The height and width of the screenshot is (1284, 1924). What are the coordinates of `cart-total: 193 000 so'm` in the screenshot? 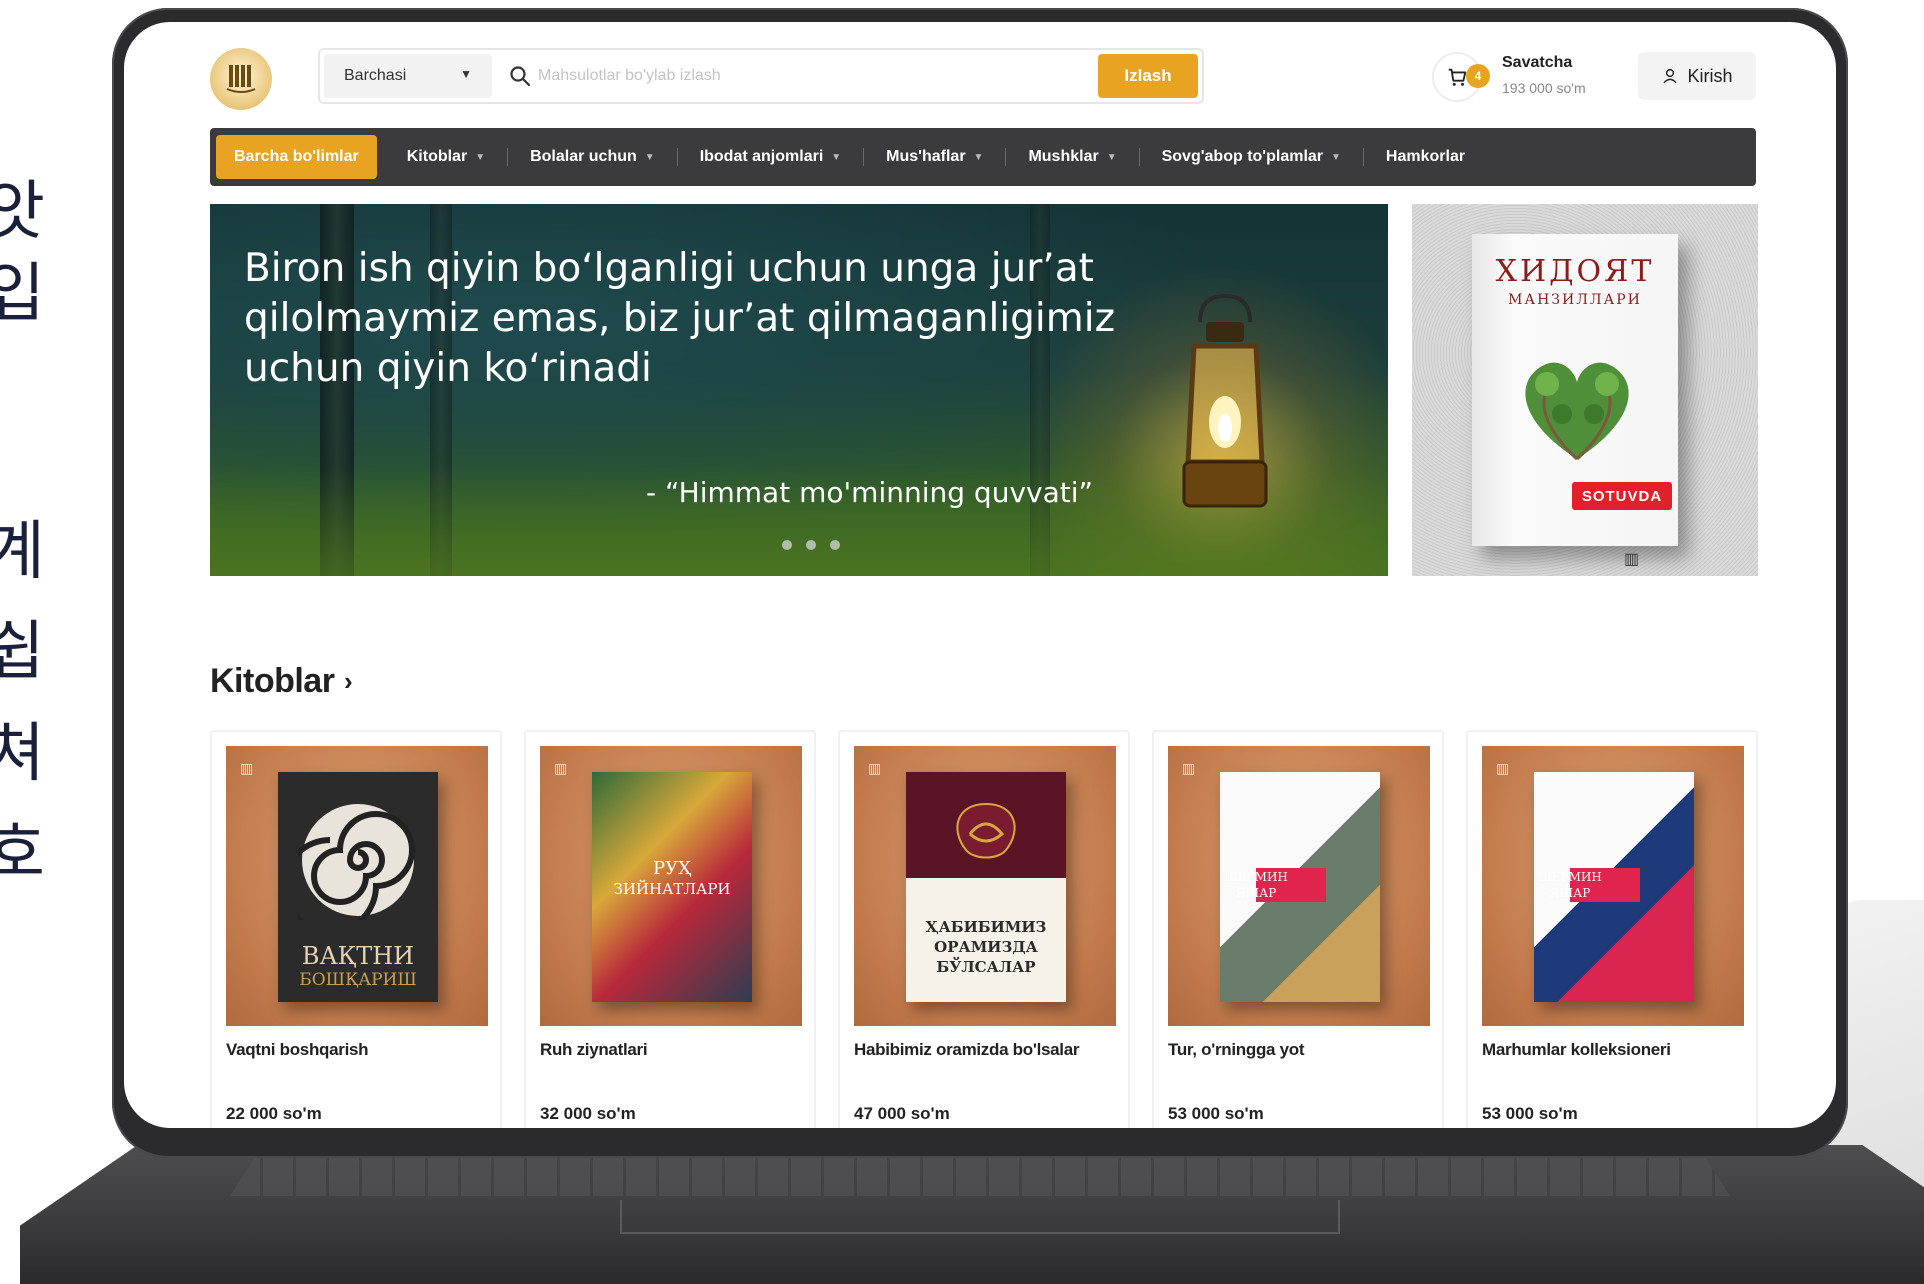 It's located at (1544, 88).